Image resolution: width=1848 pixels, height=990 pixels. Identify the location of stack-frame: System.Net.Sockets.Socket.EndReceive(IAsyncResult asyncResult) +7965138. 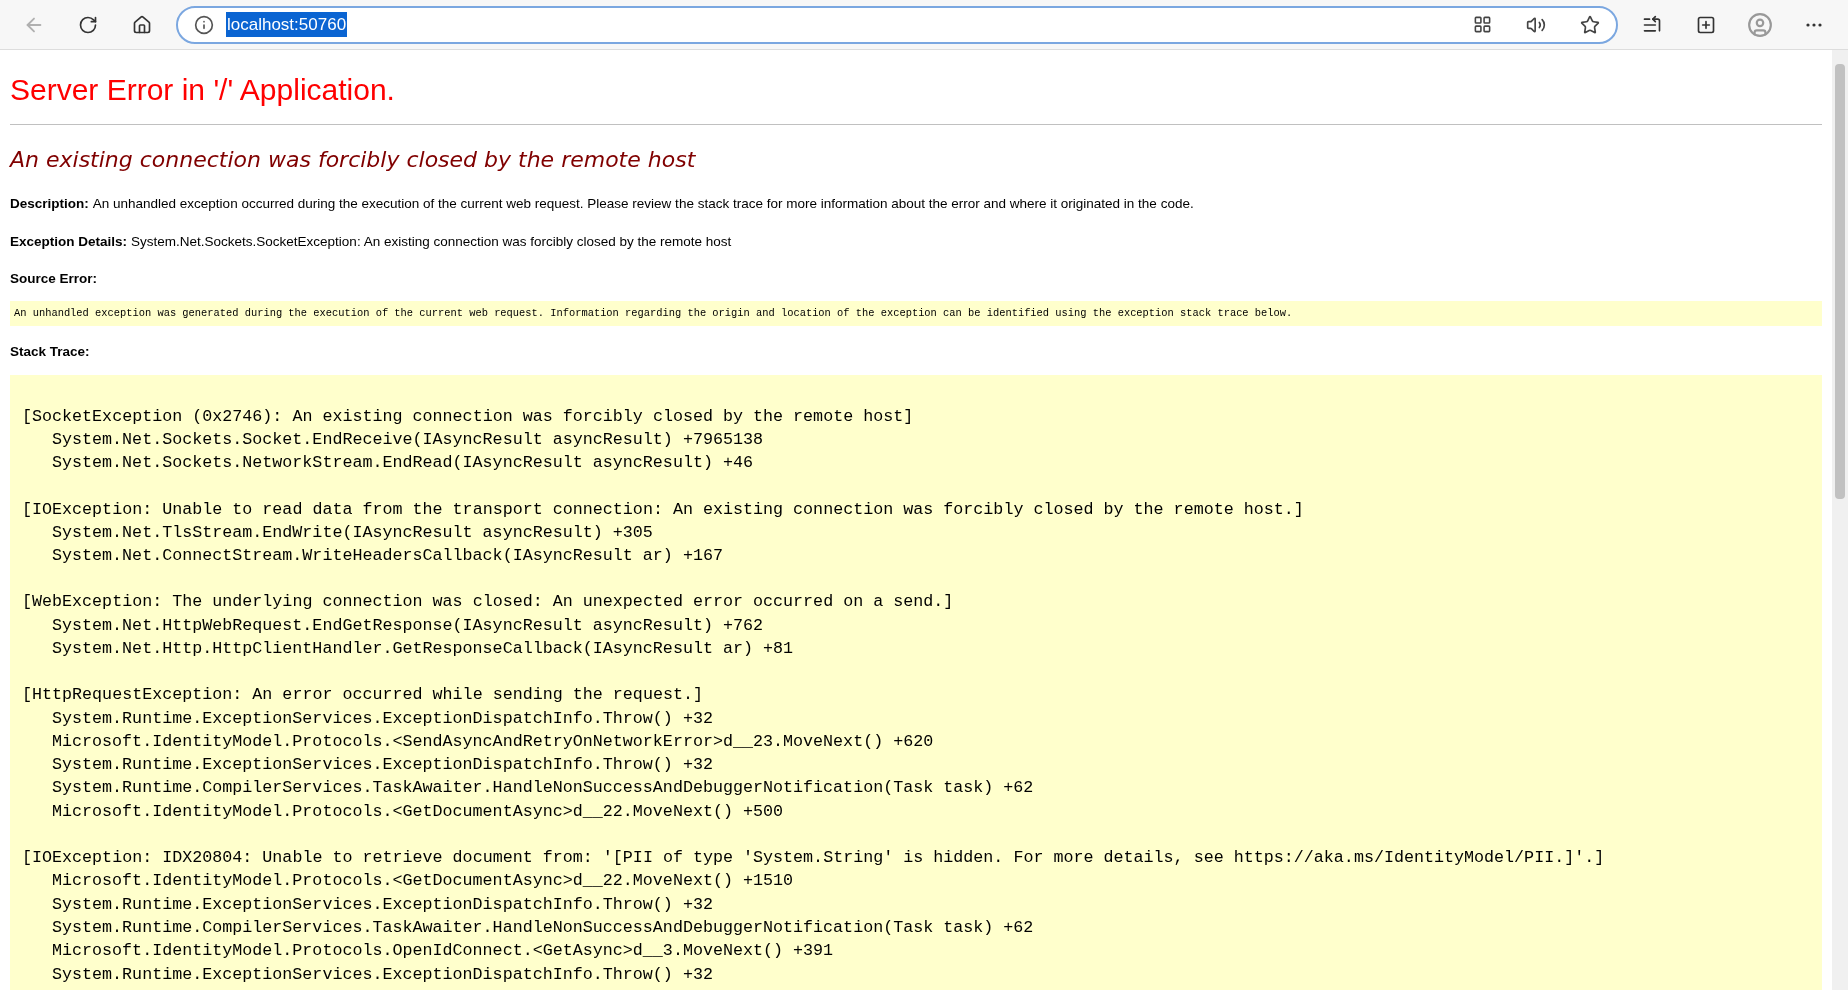
(916, 439).